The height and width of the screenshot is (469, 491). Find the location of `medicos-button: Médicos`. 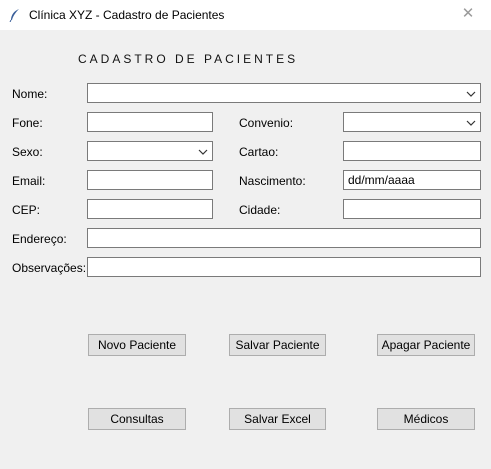

medicos-button: Médicos is located at coordinates (426, 419).